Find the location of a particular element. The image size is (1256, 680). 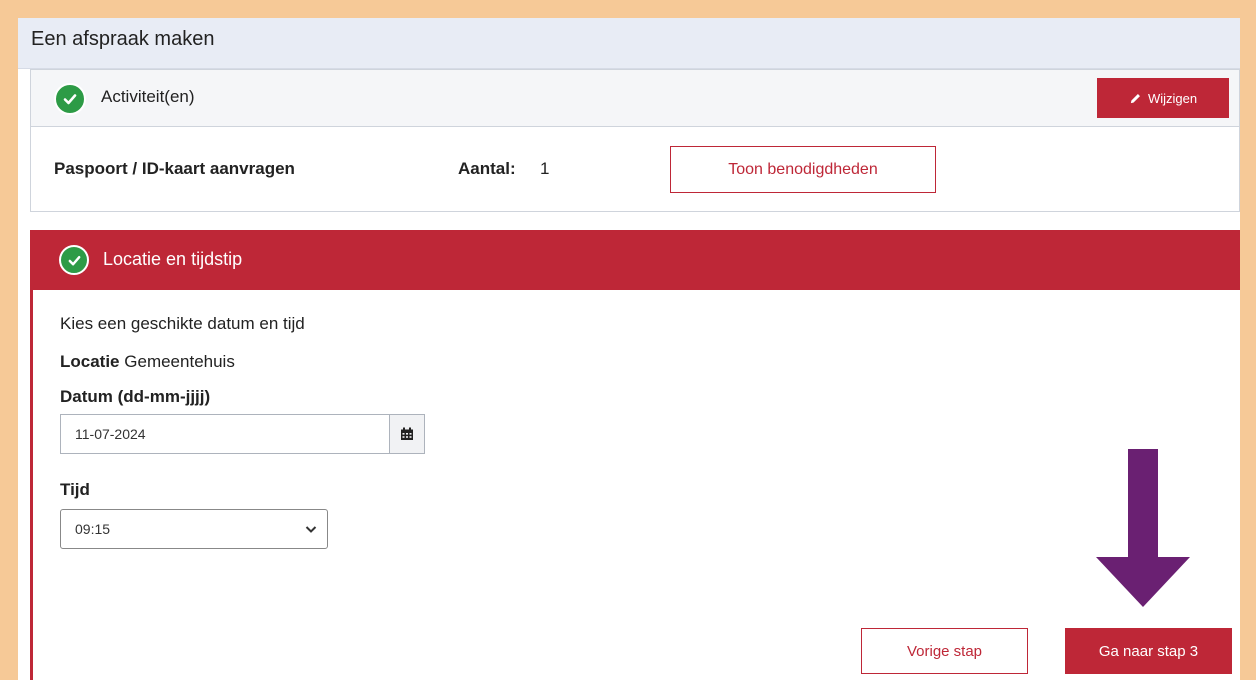

pencil-icon is located at coordinates (1135, 98).